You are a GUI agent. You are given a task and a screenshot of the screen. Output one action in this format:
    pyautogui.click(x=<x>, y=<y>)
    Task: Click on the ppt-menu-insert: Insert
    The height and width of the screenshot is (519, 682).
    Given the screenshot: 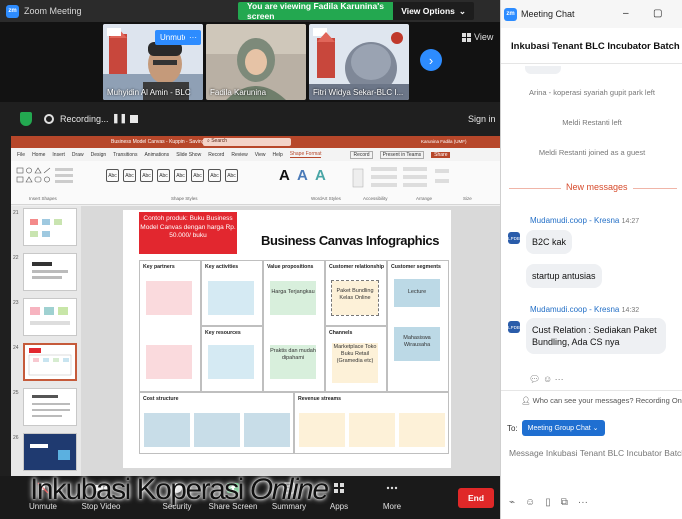 What is the action you would take?
    pyautogui.click(x=58, y=155)
    